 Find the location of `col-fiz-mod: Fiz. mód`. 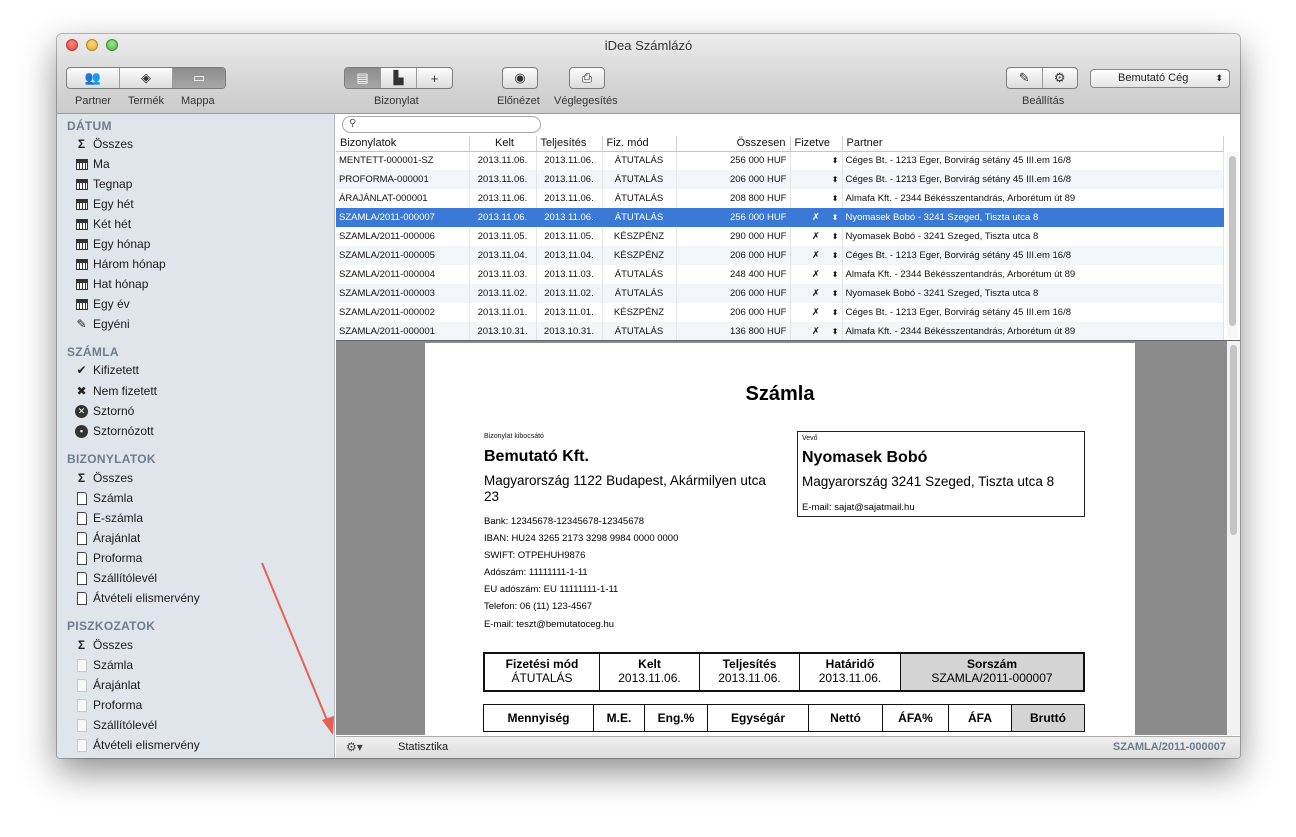

col-fiz-mod: Fiz. mód is located at coordinates (639, 144).